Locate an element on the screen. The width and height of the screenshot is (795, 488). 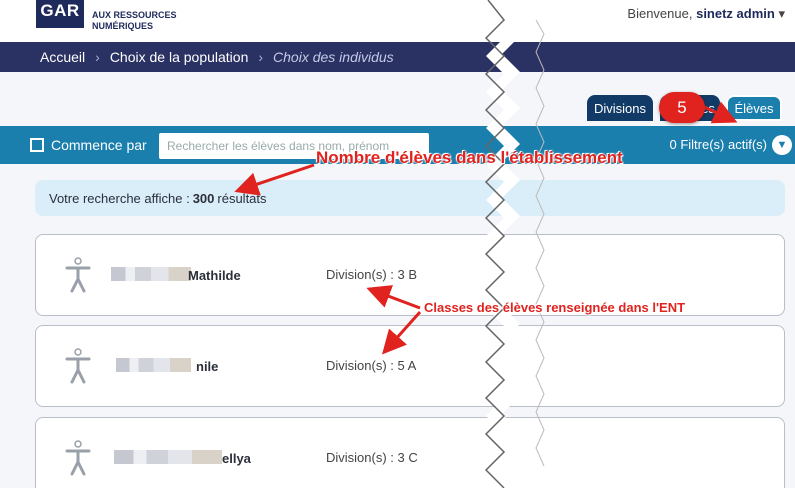
annotation-student-count: Nombre d'élèves dans l'établissement is located at coordinates (469, 157).